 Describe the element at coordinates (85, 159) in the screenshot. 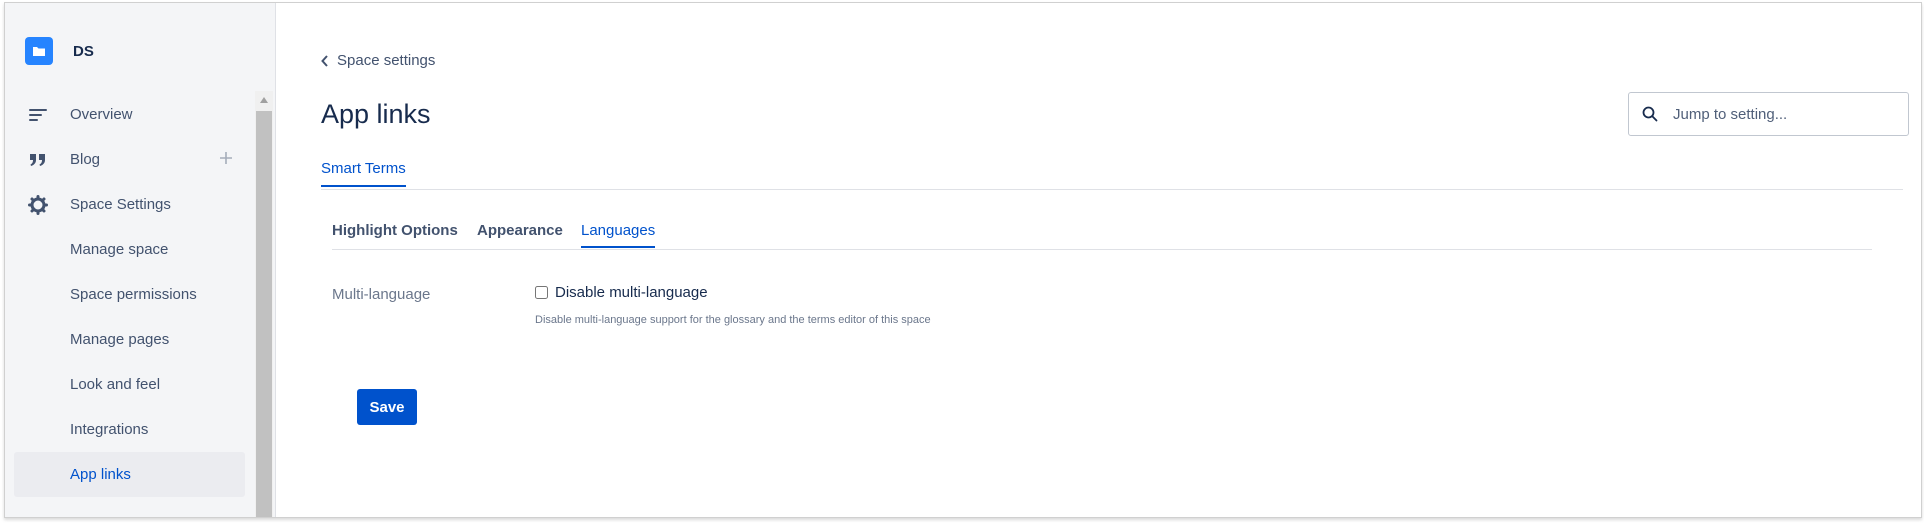

I see `sidebar-item-label: Blog` at that location.